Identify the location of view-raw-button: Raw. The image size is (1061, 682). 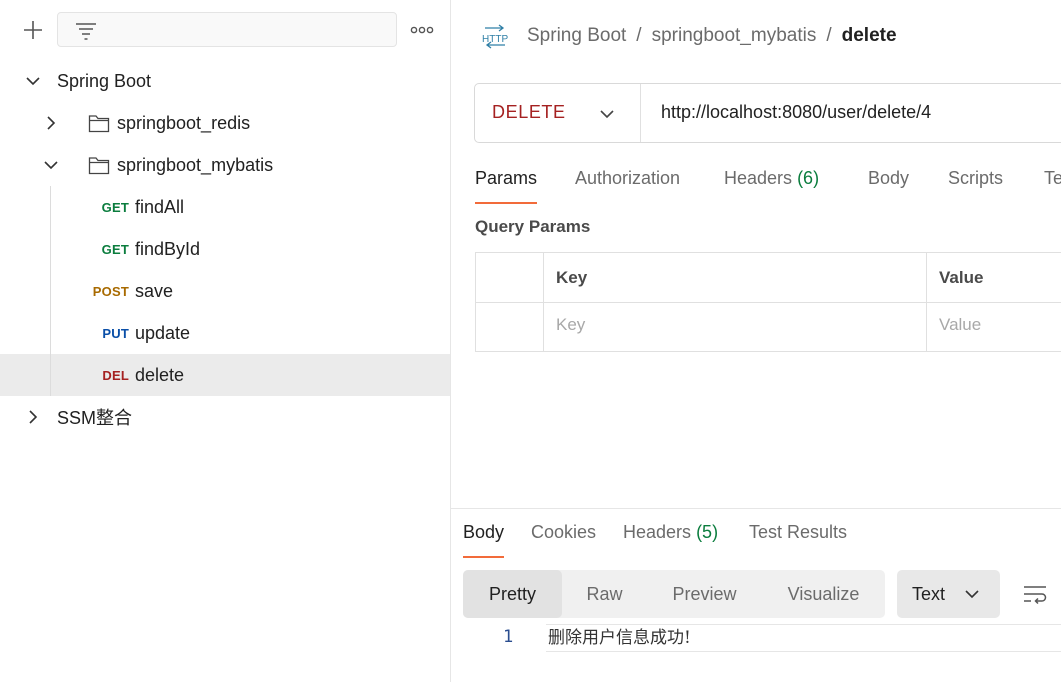
(604, 594).